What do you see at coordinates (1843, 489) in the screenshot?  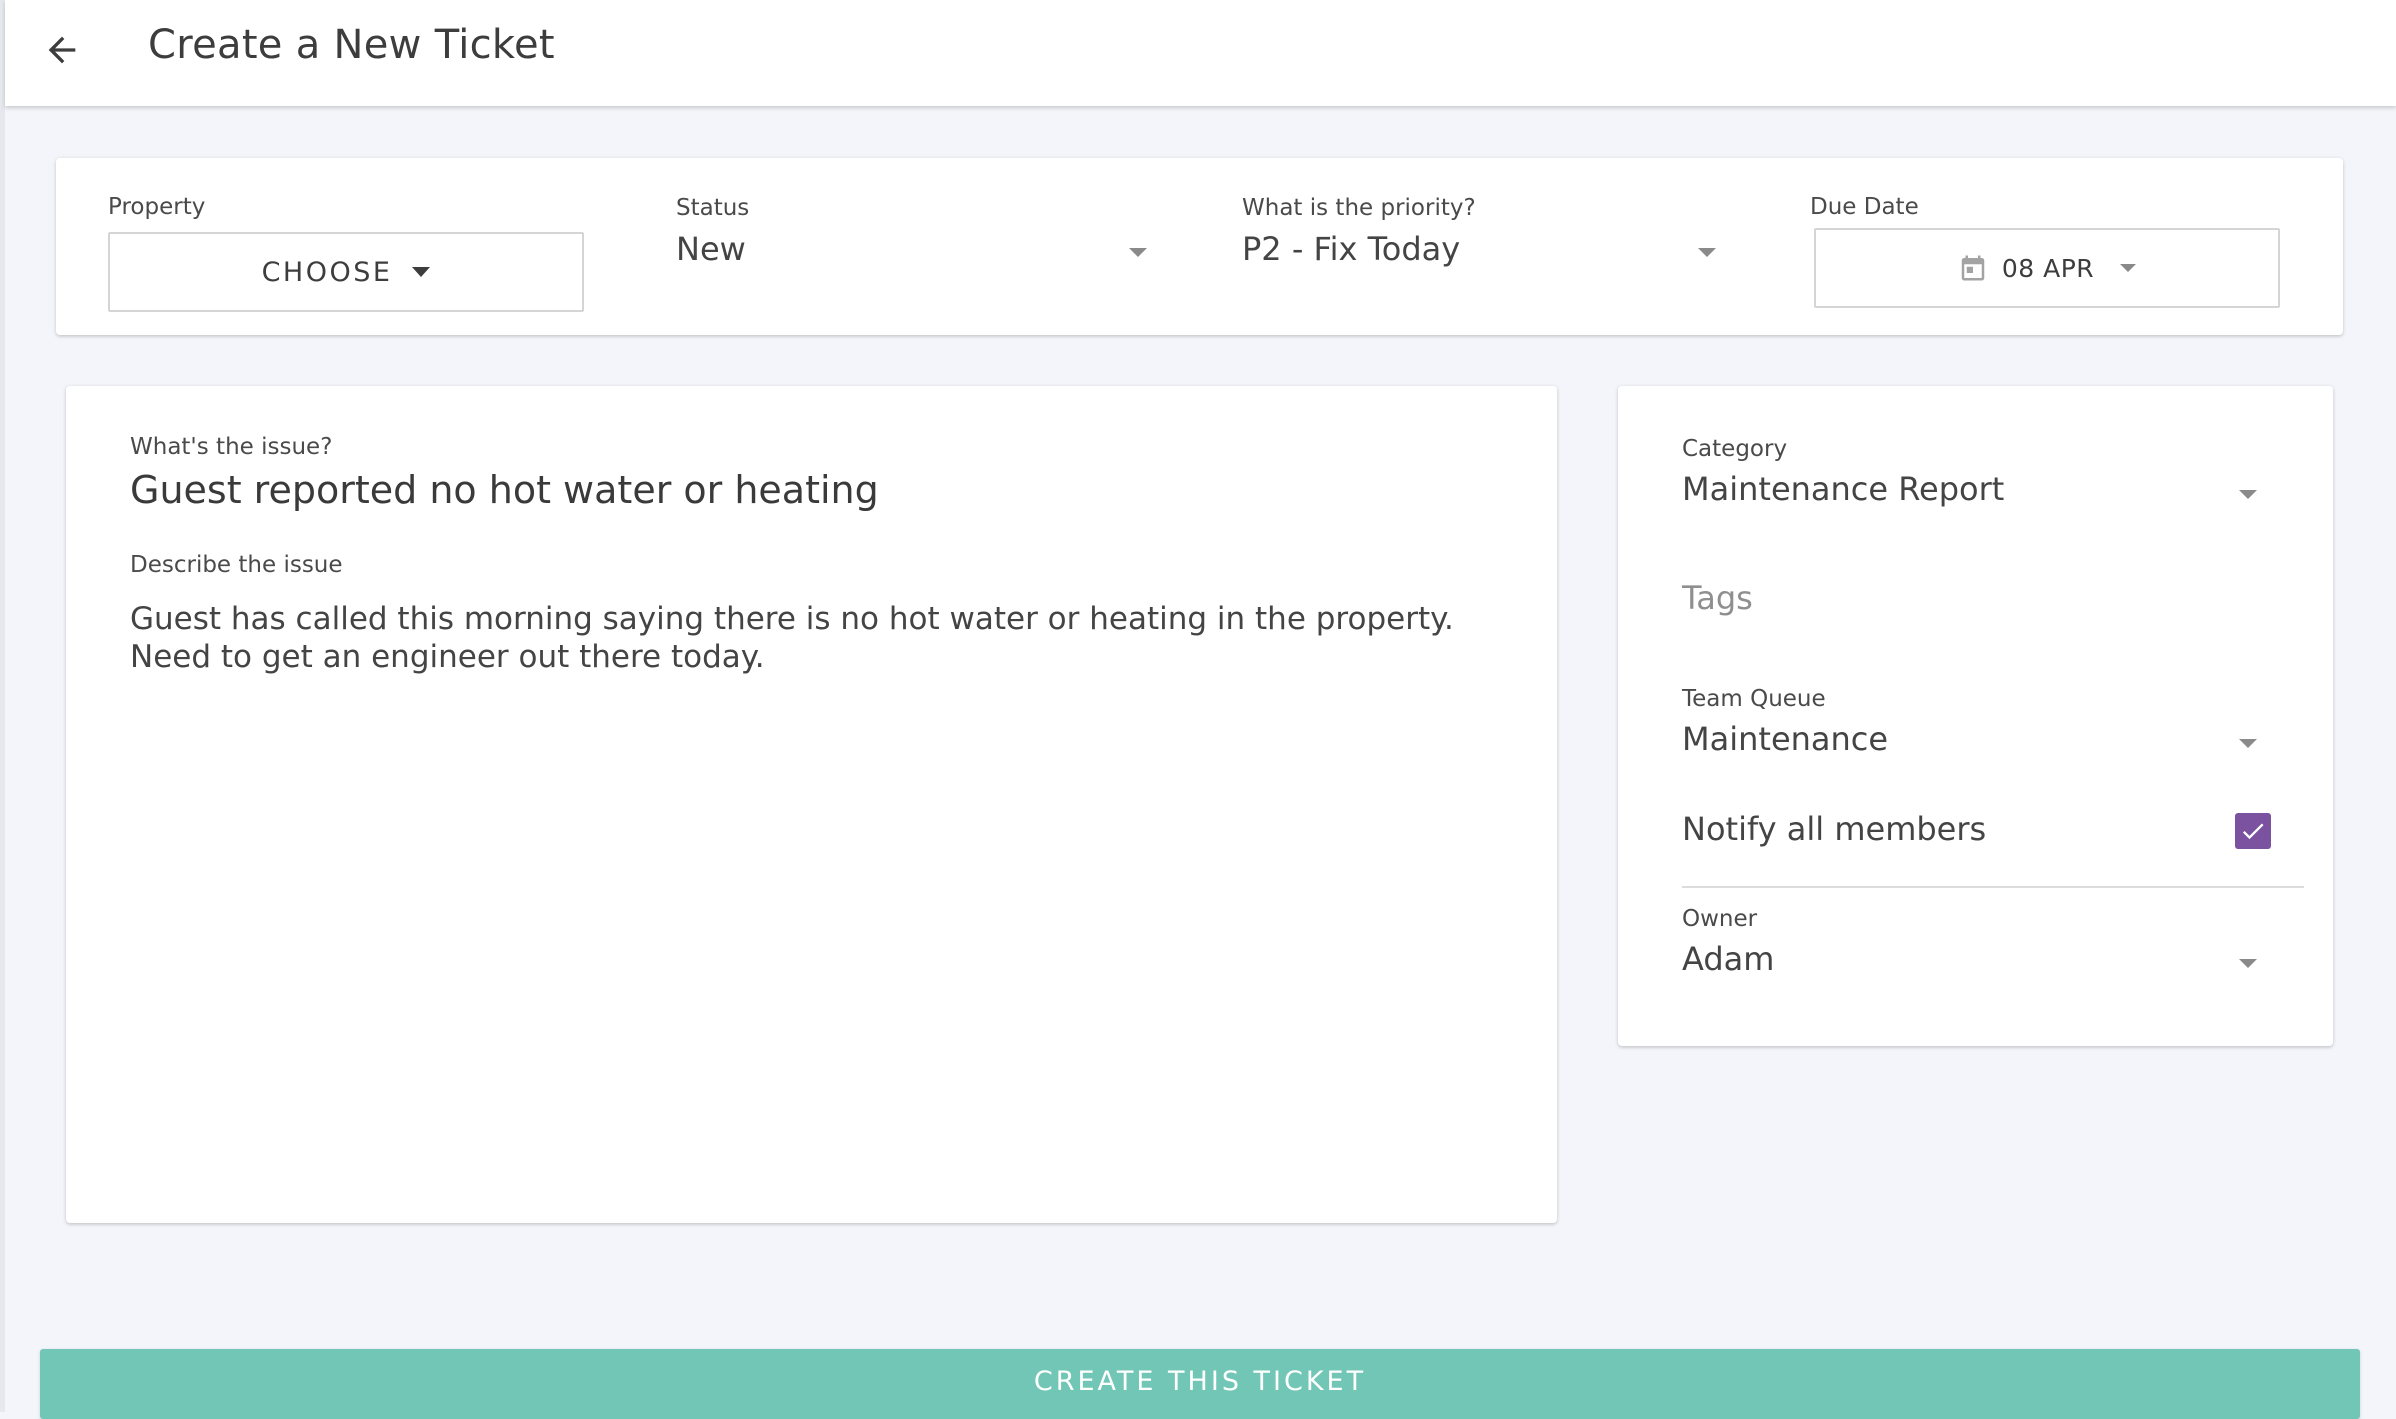 I see `category-select: Maintenance Report` at bounding box center [1843, 489].